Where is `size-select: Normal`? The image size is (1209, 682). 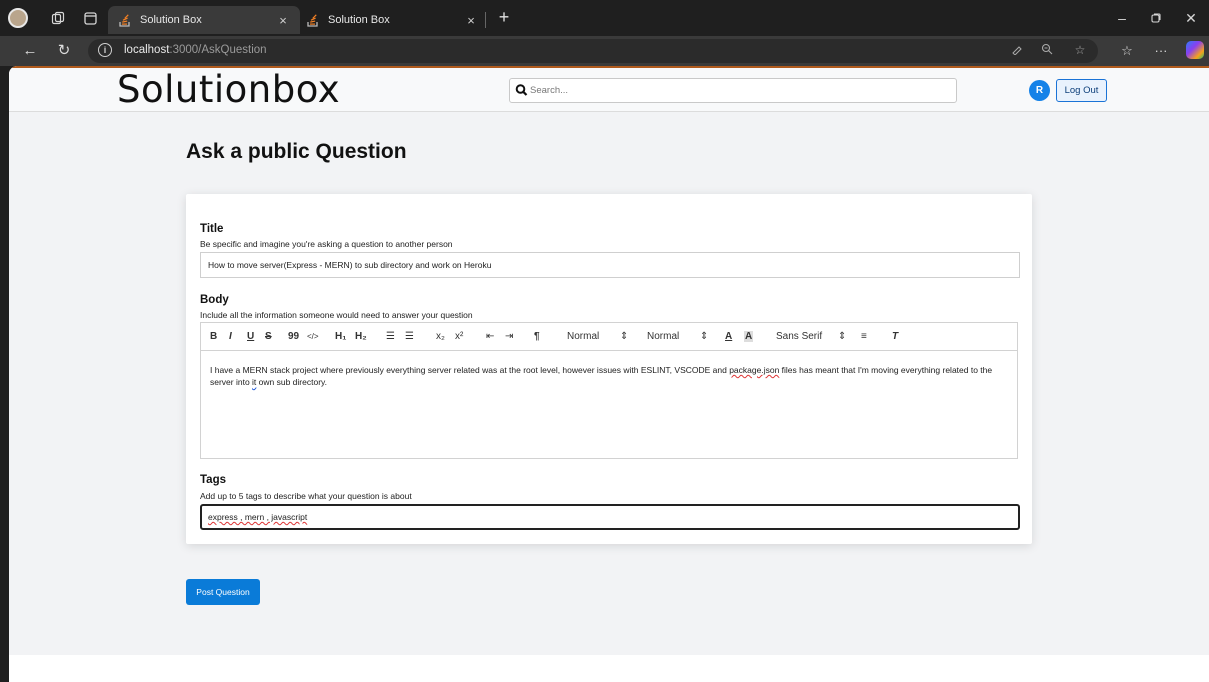
size-select: Normal is located at coordinates (583, 336).